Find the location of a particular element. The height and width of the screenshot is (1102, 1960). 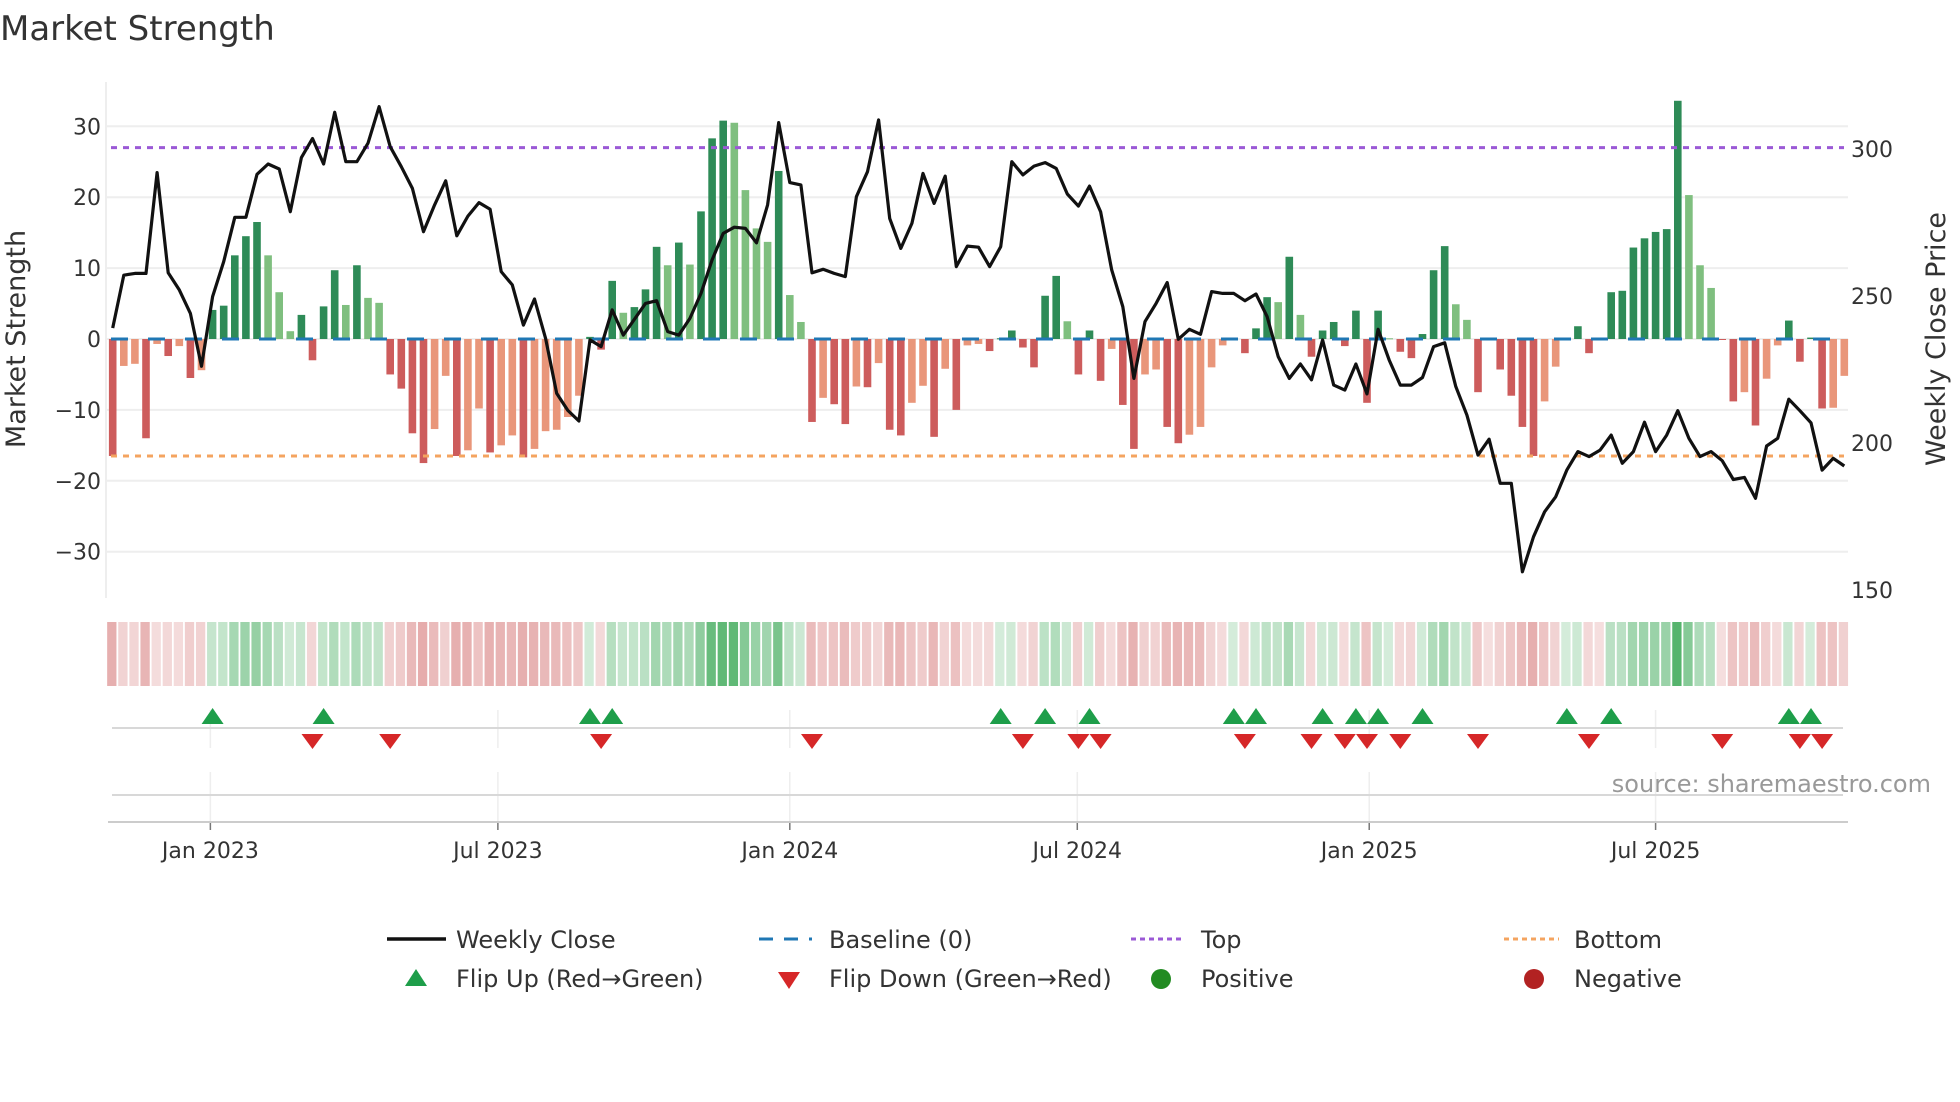

legend-item-flip-down: Flip Down (Green→Red) is located at coordinates (945, 979).